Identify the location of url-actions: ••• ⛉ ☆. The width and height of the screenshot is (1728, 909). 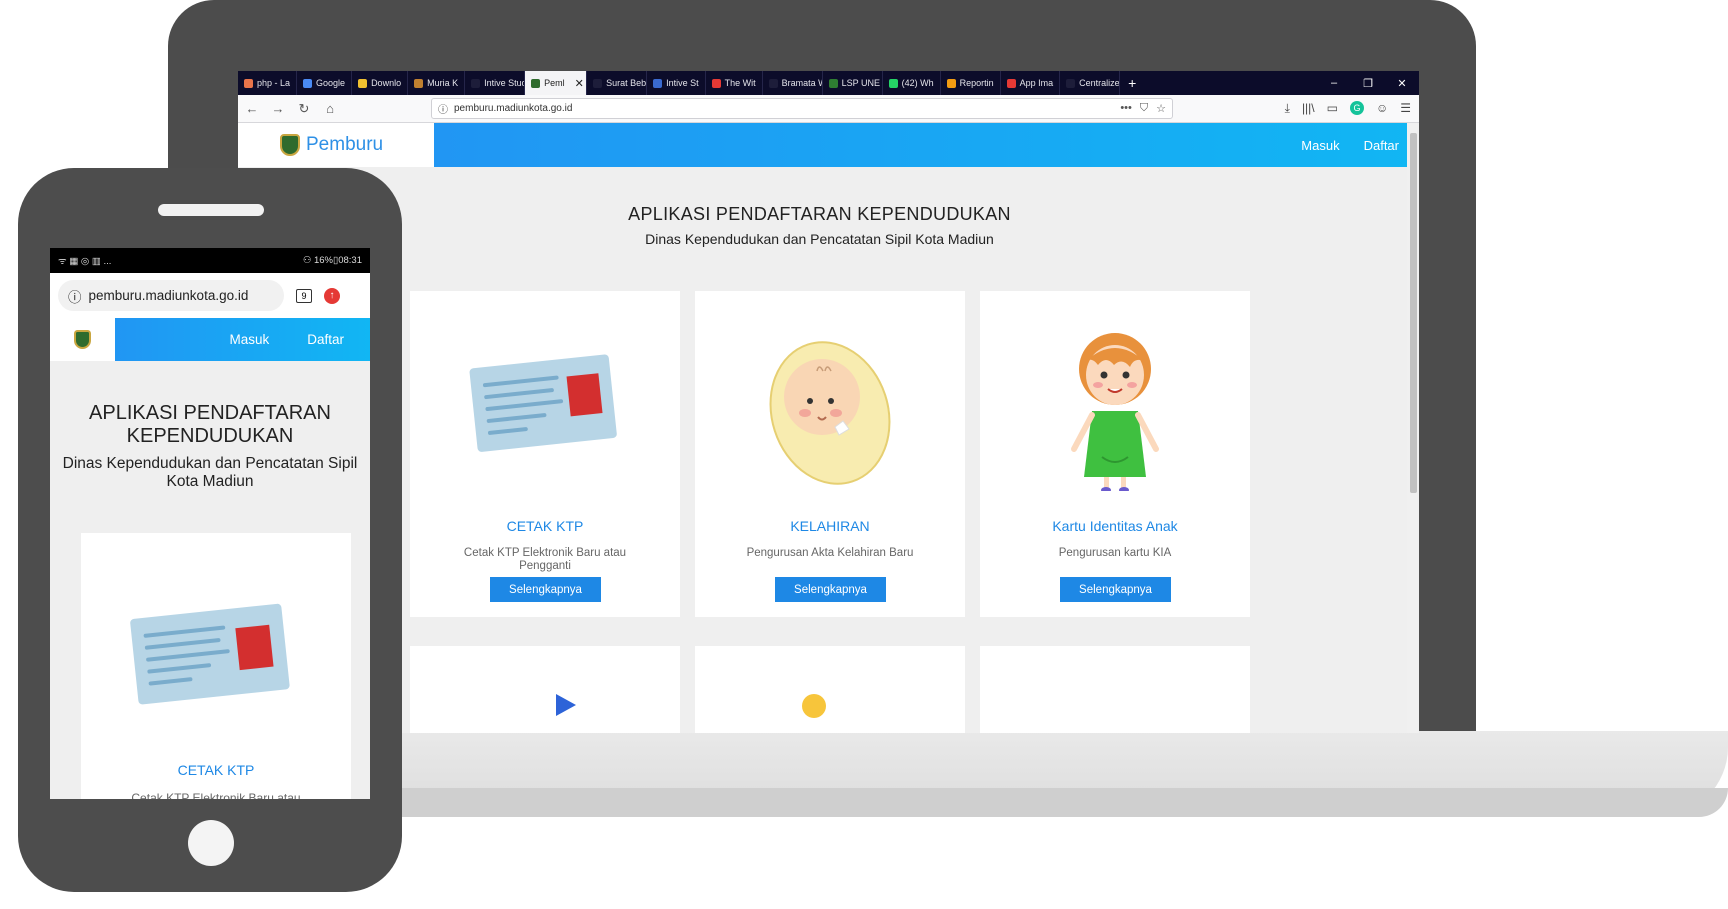
(1143, 108).